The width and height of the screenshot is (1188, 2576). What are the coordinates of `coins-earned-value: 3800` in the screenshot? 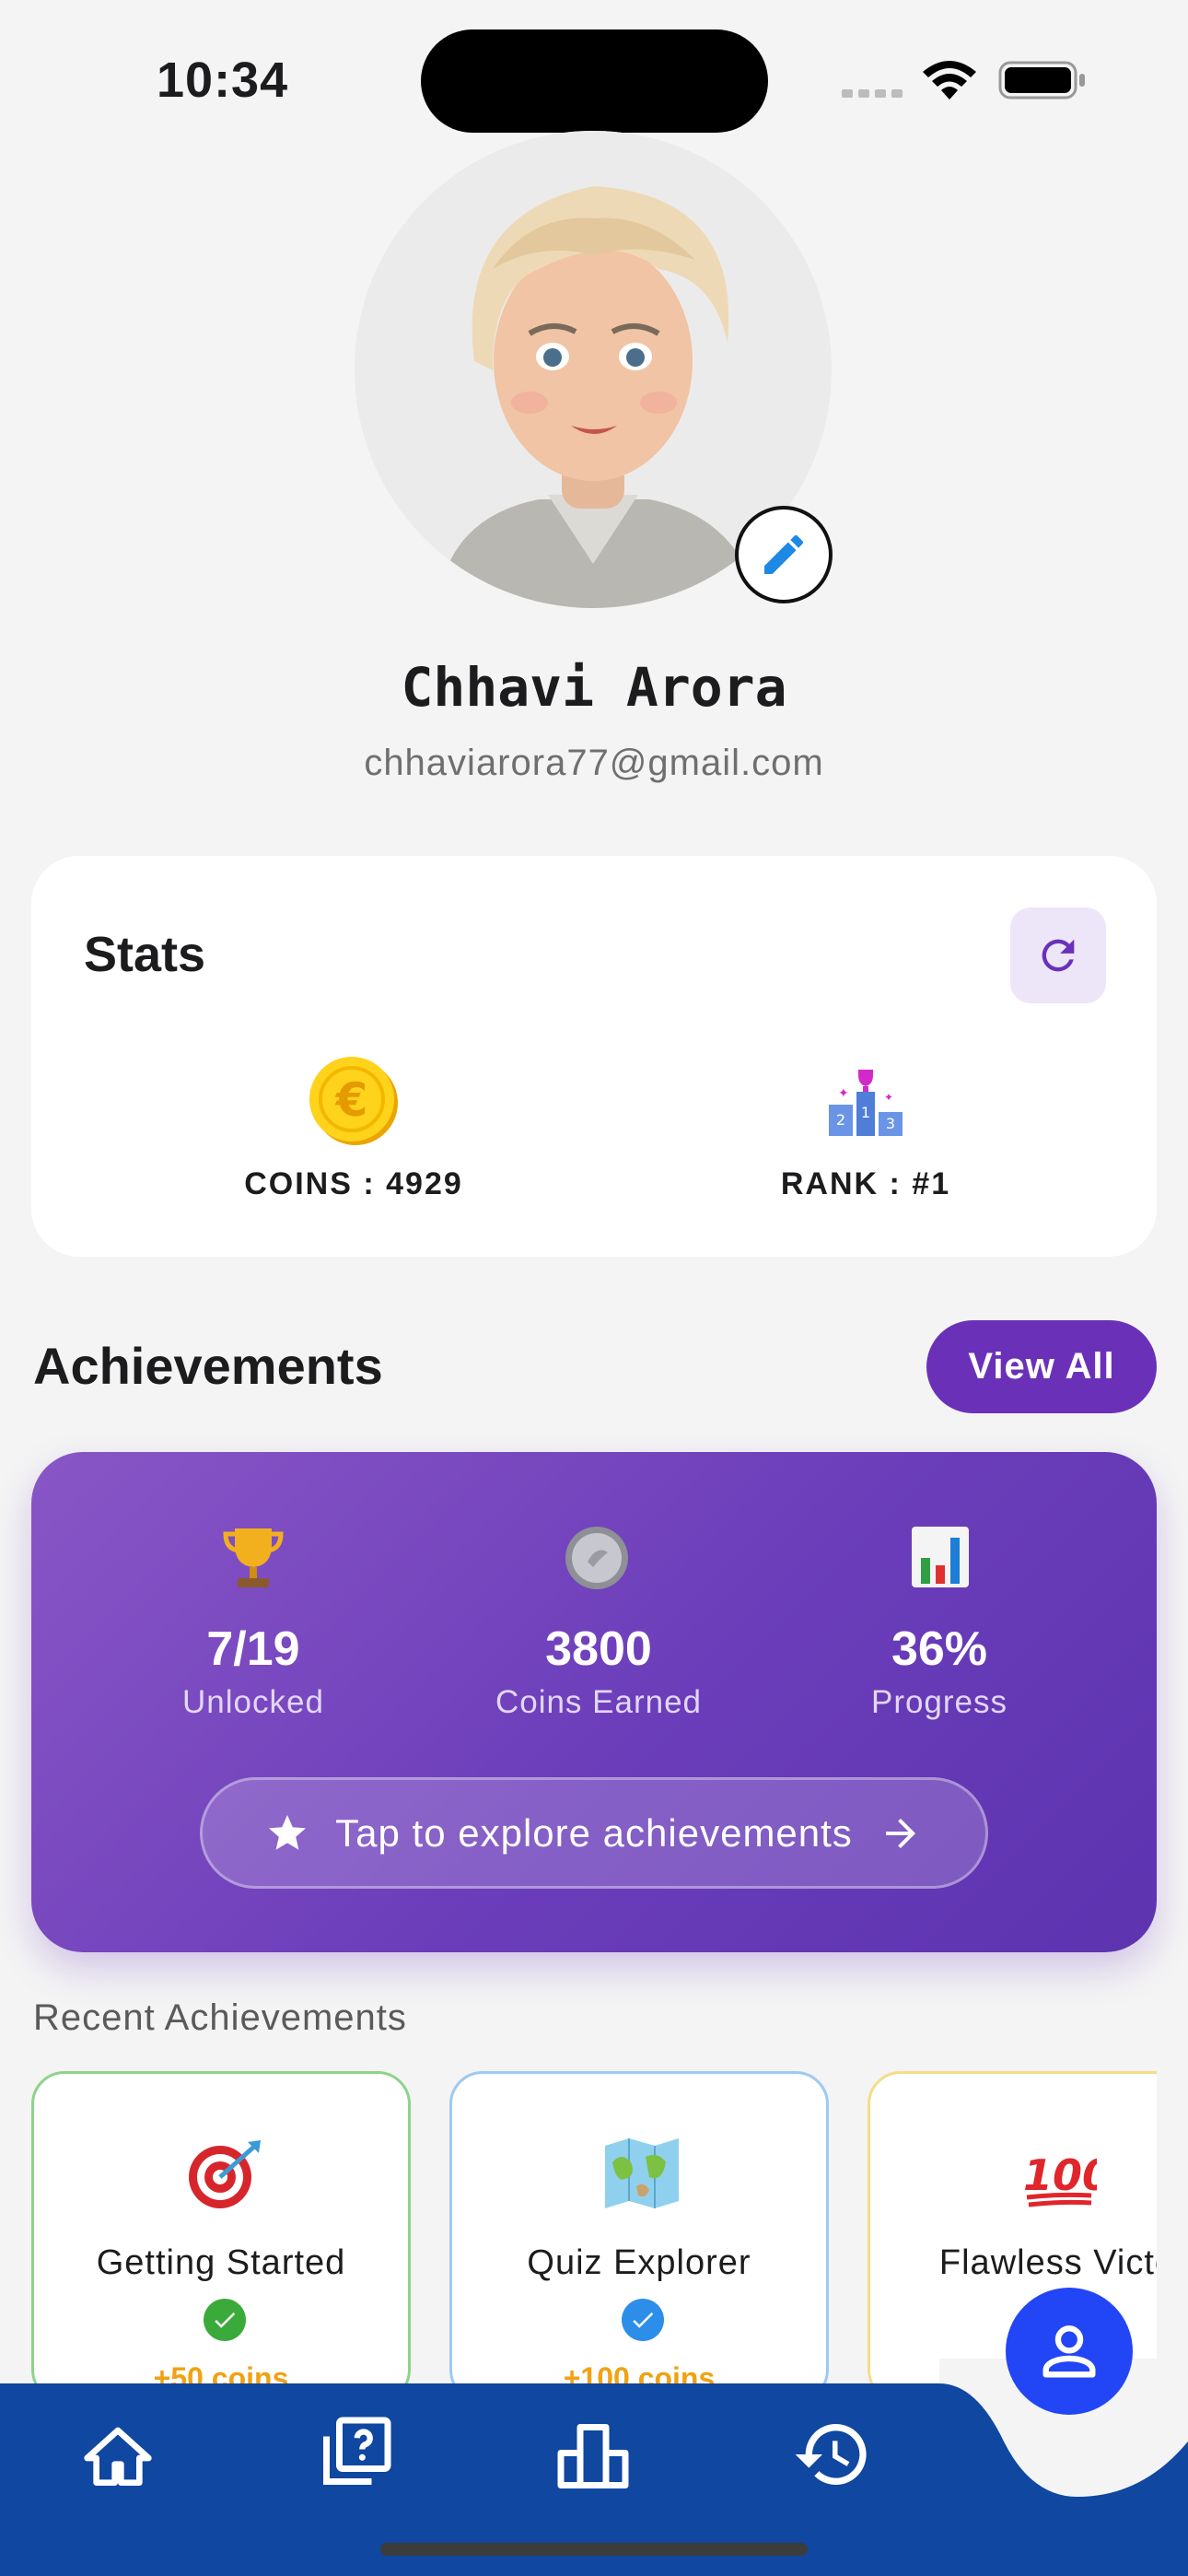 It's located at (598, 1649).